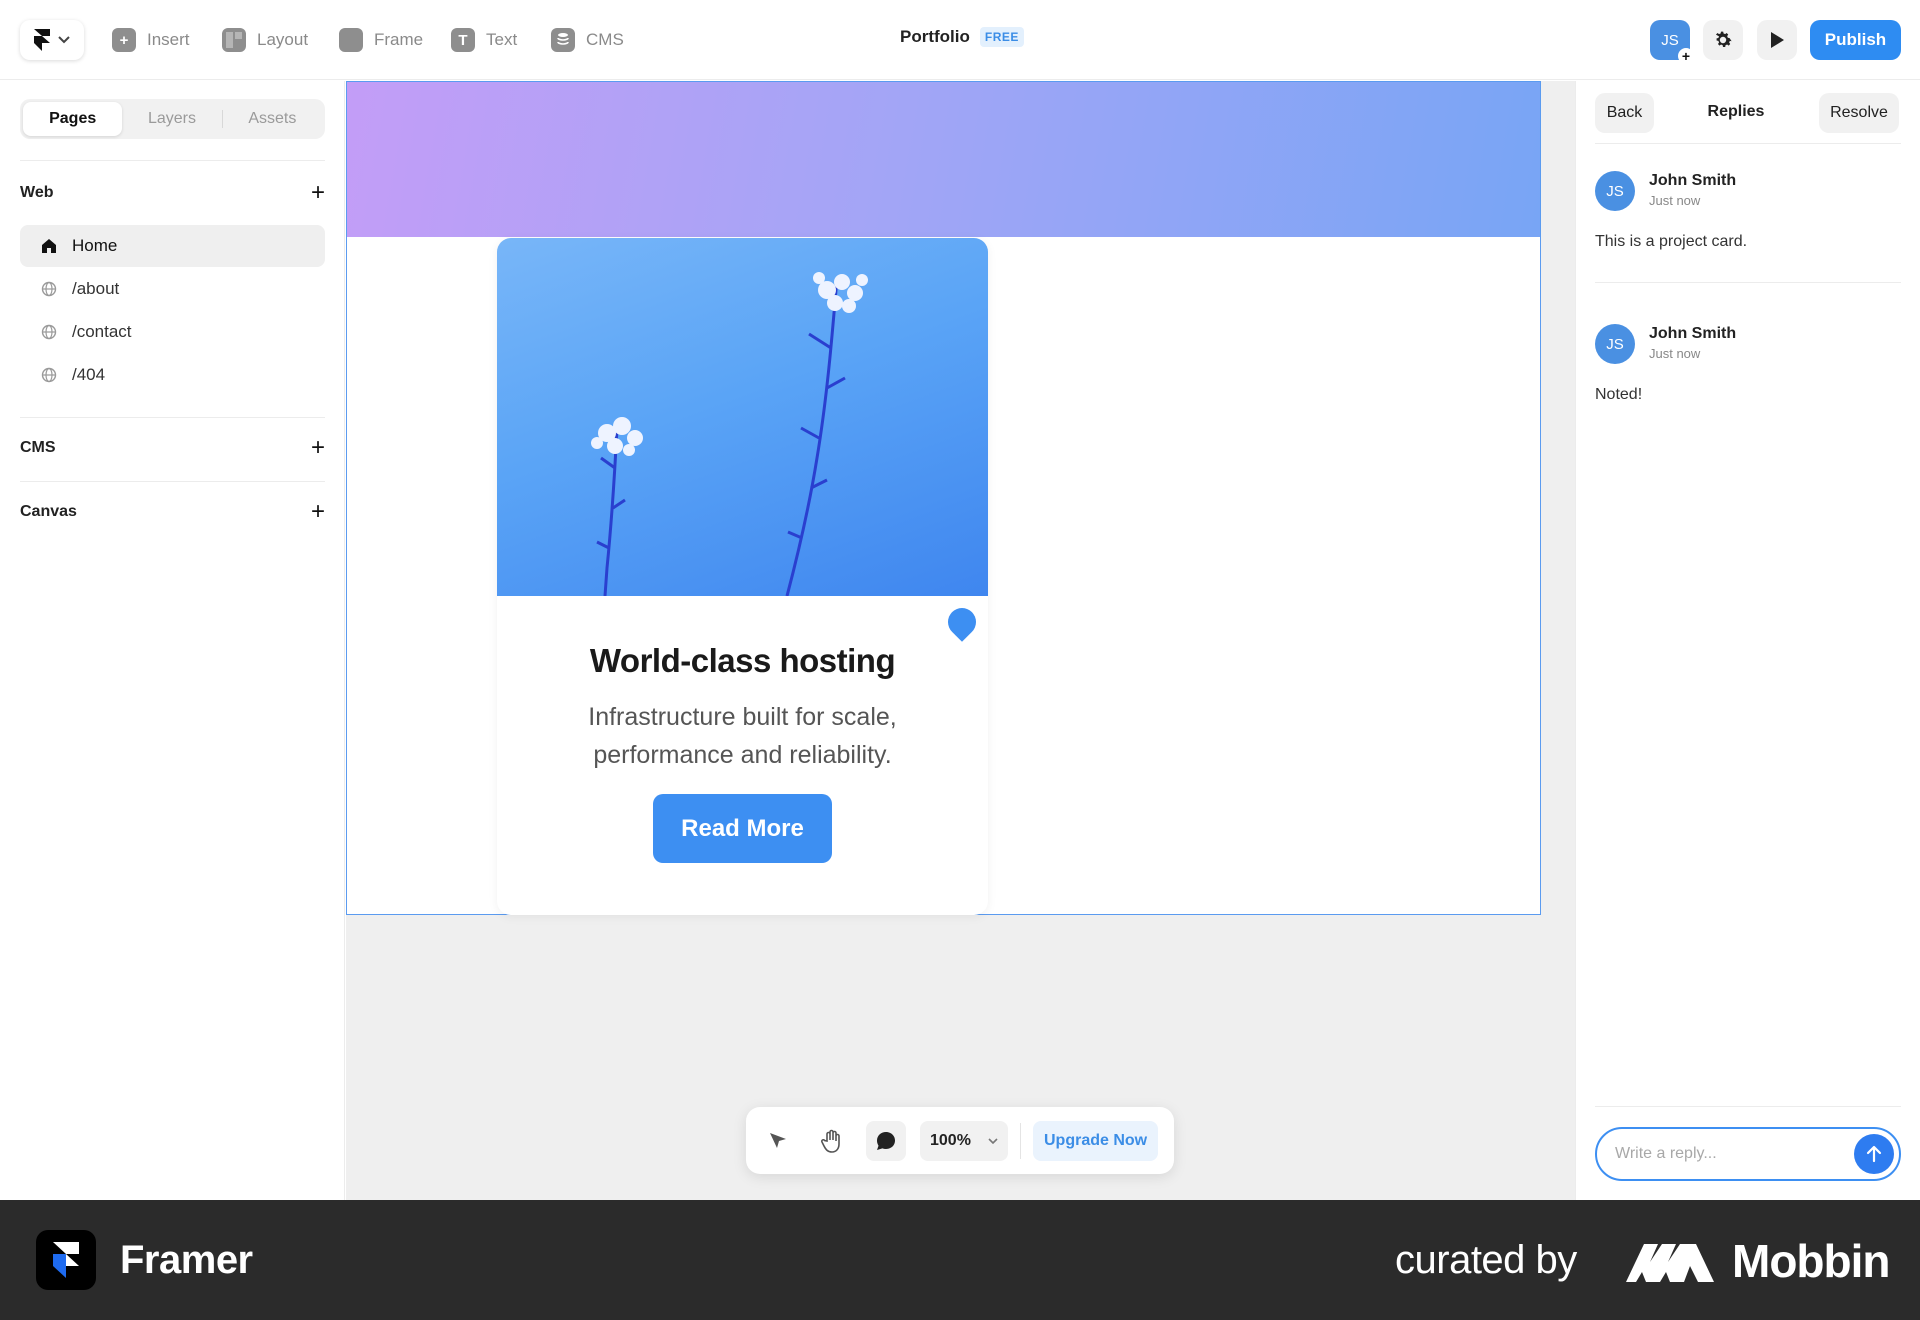 The image size is (1920, 1320). I want to click on comment-tool-button, so click(886, 1140).